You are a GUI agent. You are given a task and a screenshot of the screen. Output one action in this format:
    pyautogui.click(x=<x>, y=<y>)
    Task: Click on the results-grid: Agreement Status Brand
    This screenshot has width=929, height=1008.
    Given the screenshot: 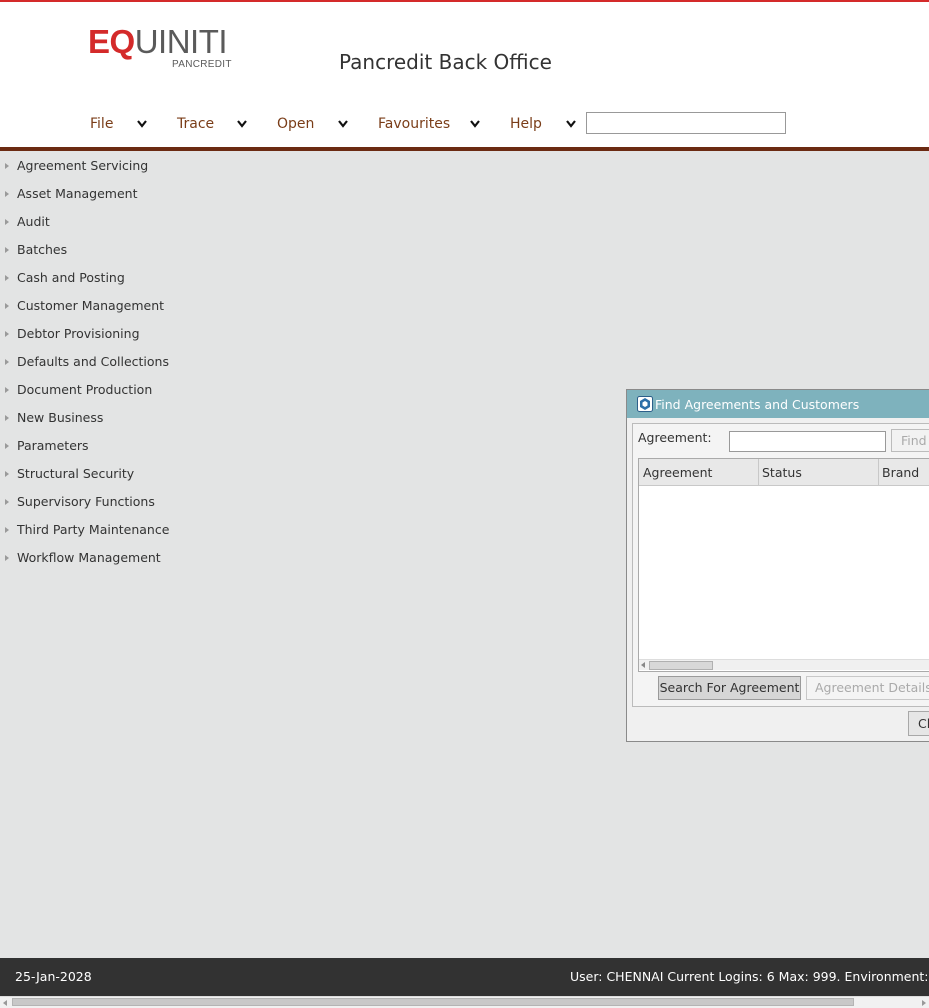 What is the action you would take?
    pyautogui.click(x=783, y=565)
    